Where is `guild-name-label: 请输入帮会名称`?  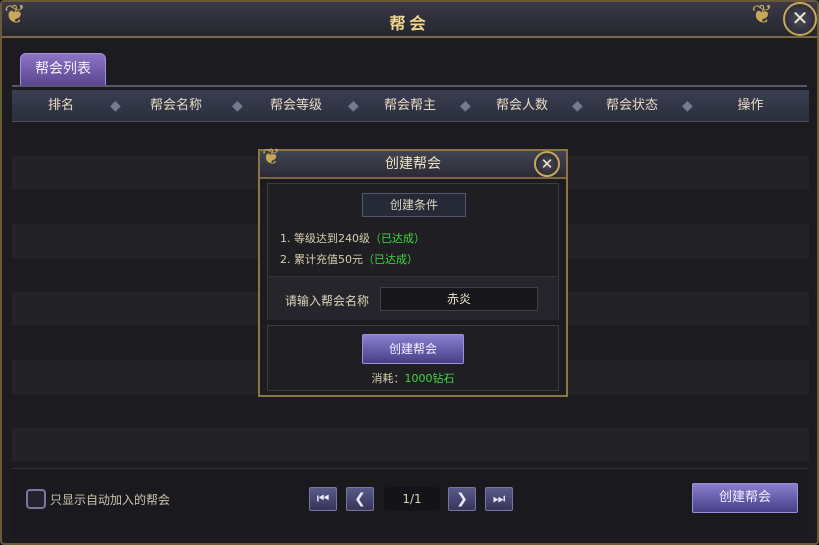
guild-name-label: 请输入帮会名称 is located at coordinates (327, 301).